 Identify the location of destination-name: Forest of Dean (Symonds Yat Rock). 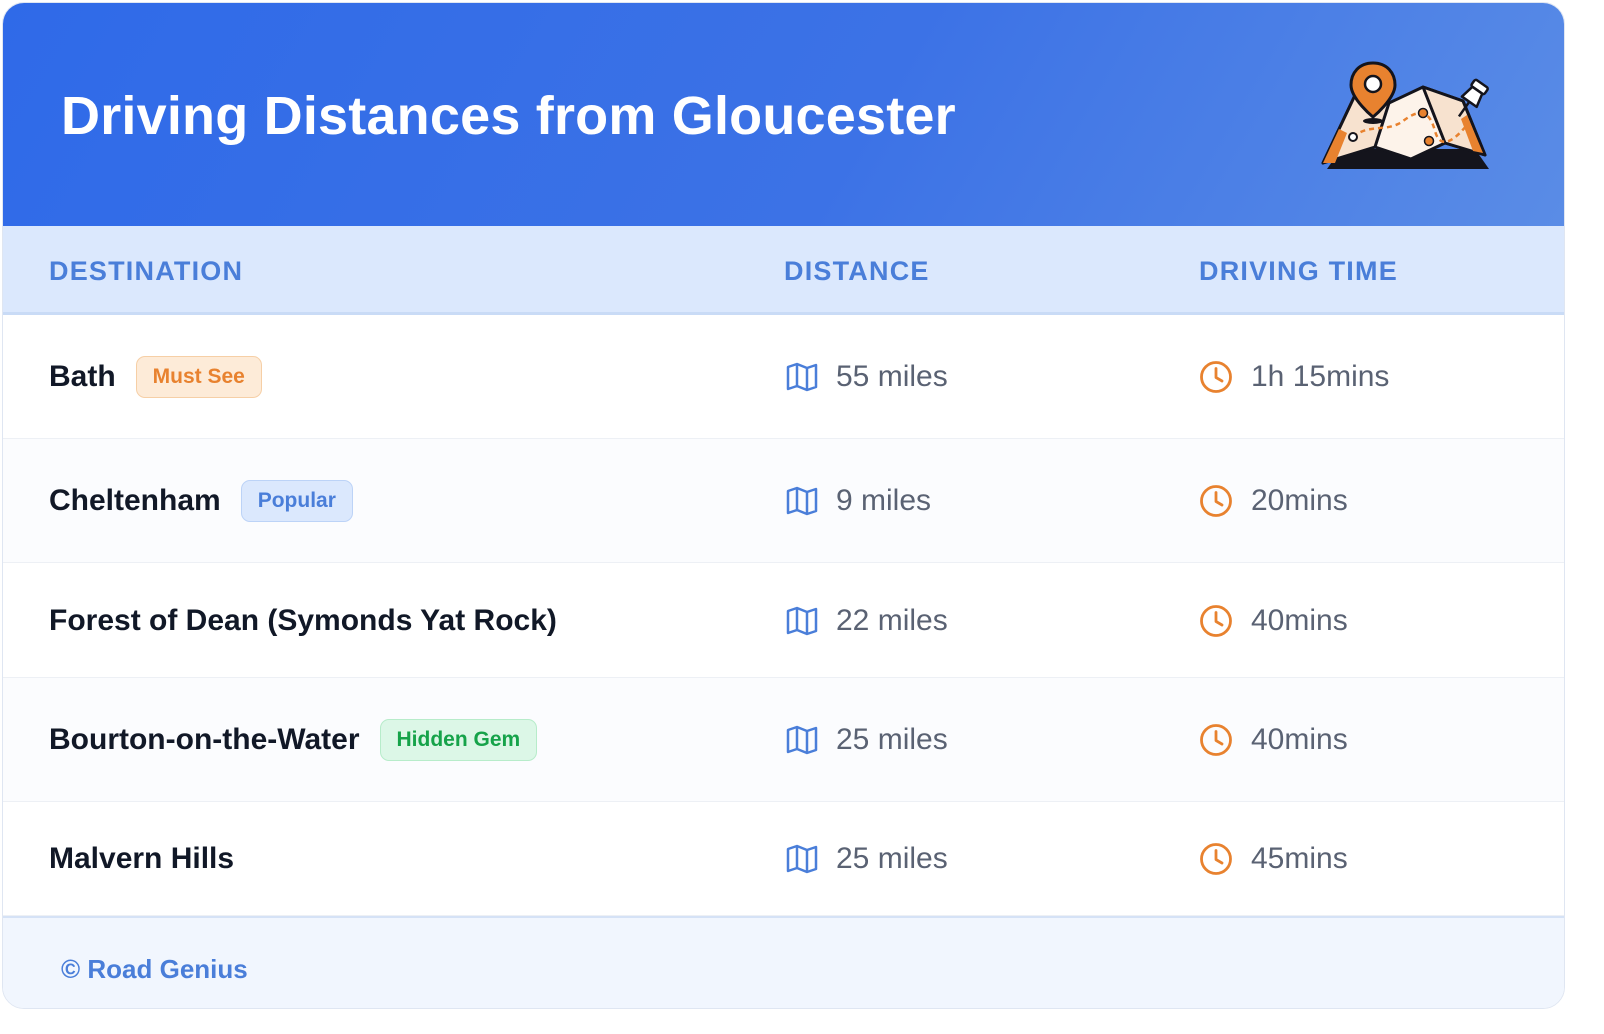
(303, 620).